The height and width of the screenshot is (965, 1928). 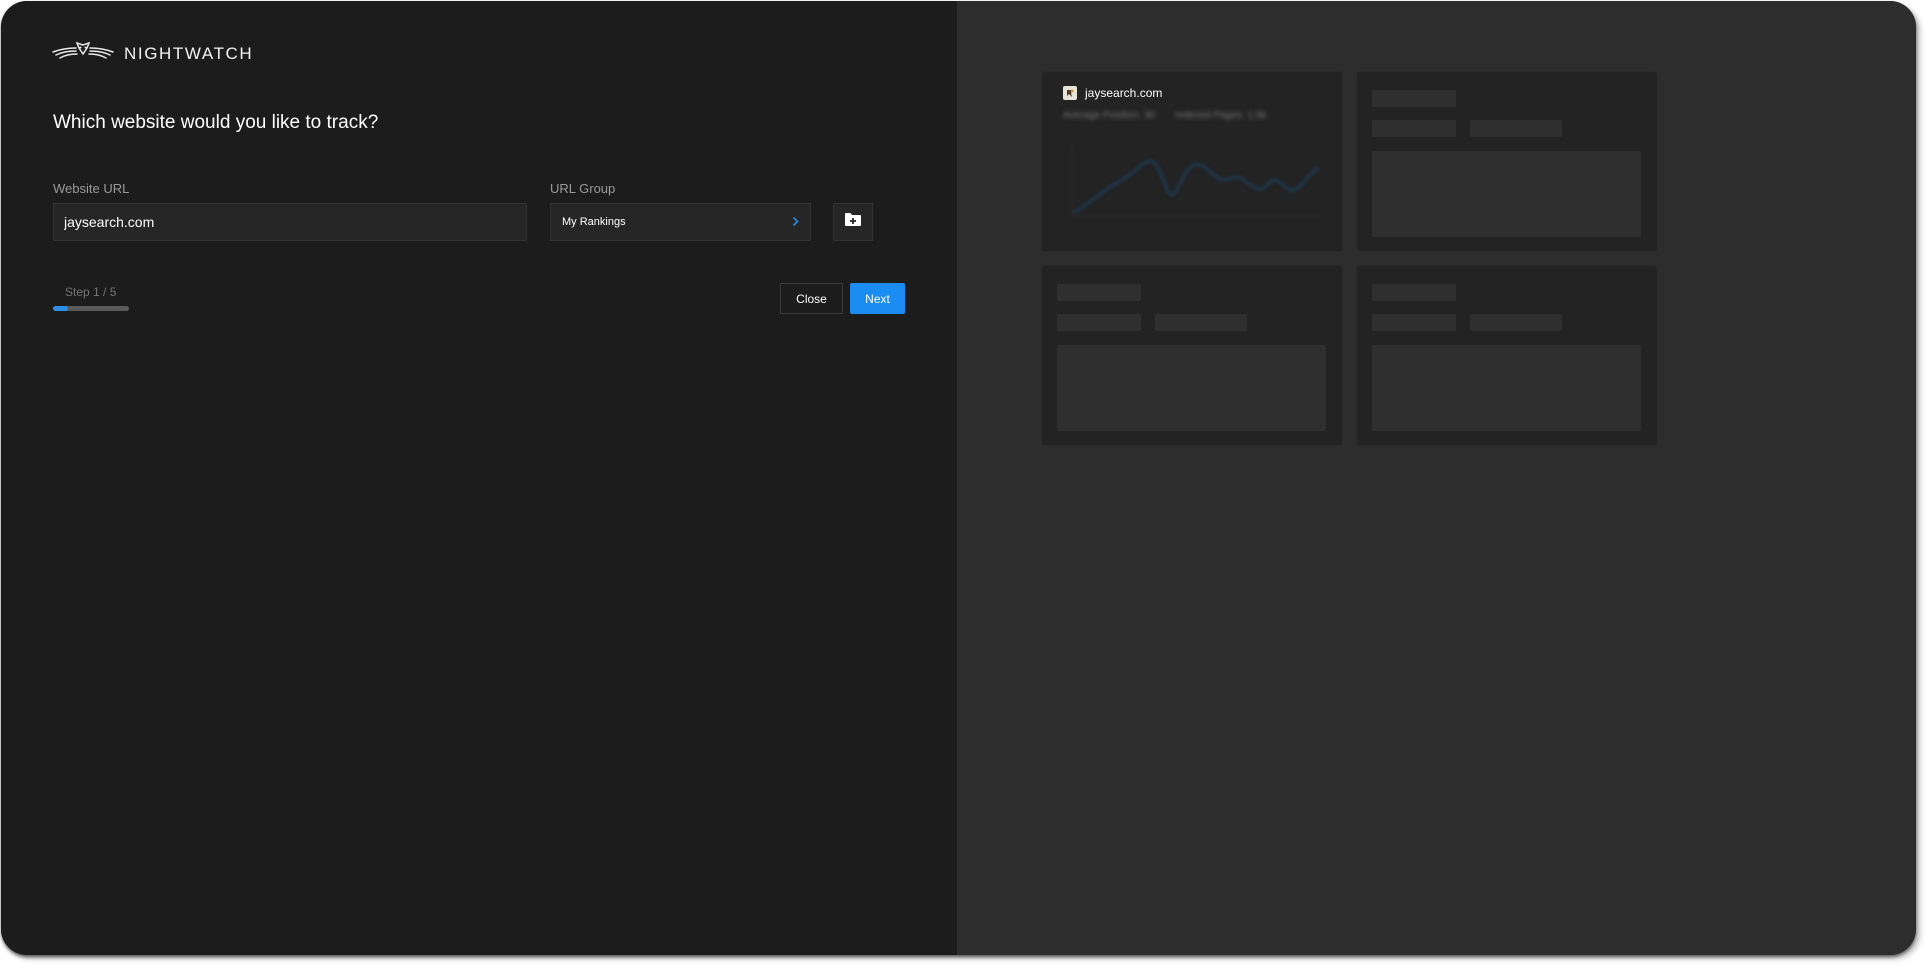 What do you see at coordinates (216, 122) in the screenshot?
I see `wizard-heading: Which website would you like to track?` at bounding box center [216, 122].